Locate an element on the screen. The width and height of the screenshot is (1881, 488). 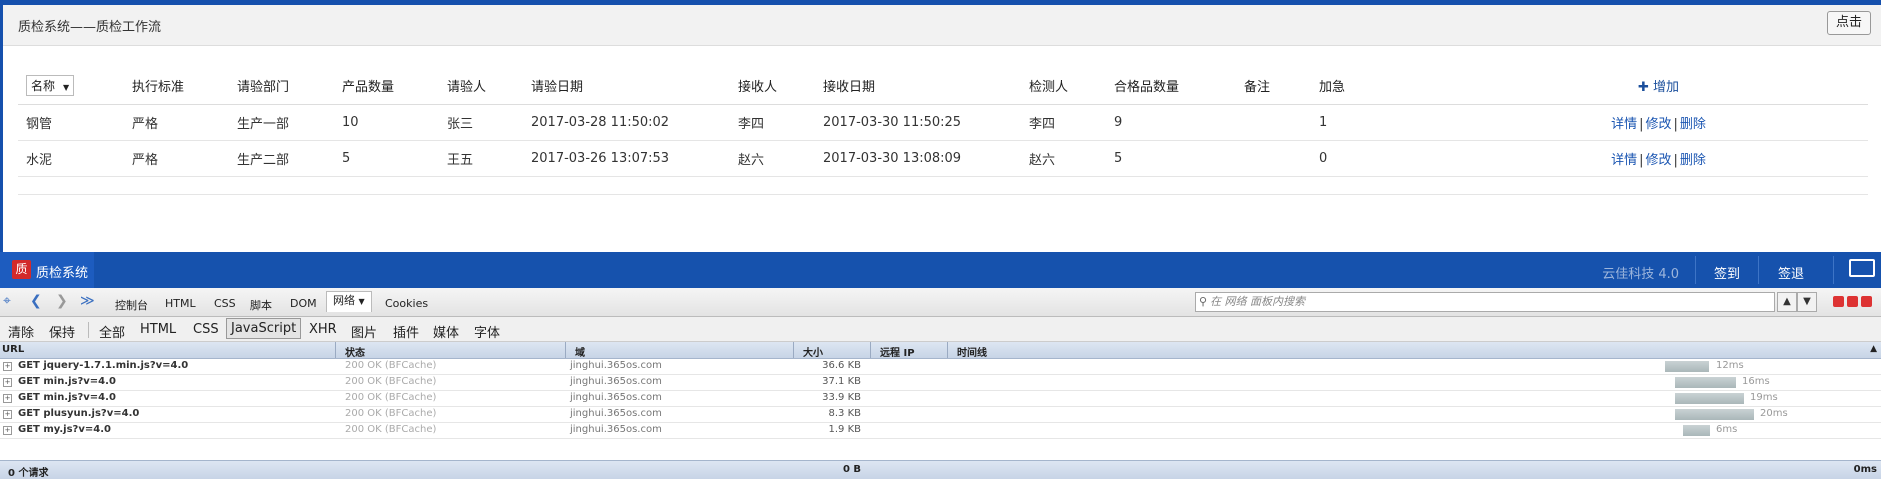
page-header: 质检系统——质检工作流 点击 is located at coordinates (942, 25).